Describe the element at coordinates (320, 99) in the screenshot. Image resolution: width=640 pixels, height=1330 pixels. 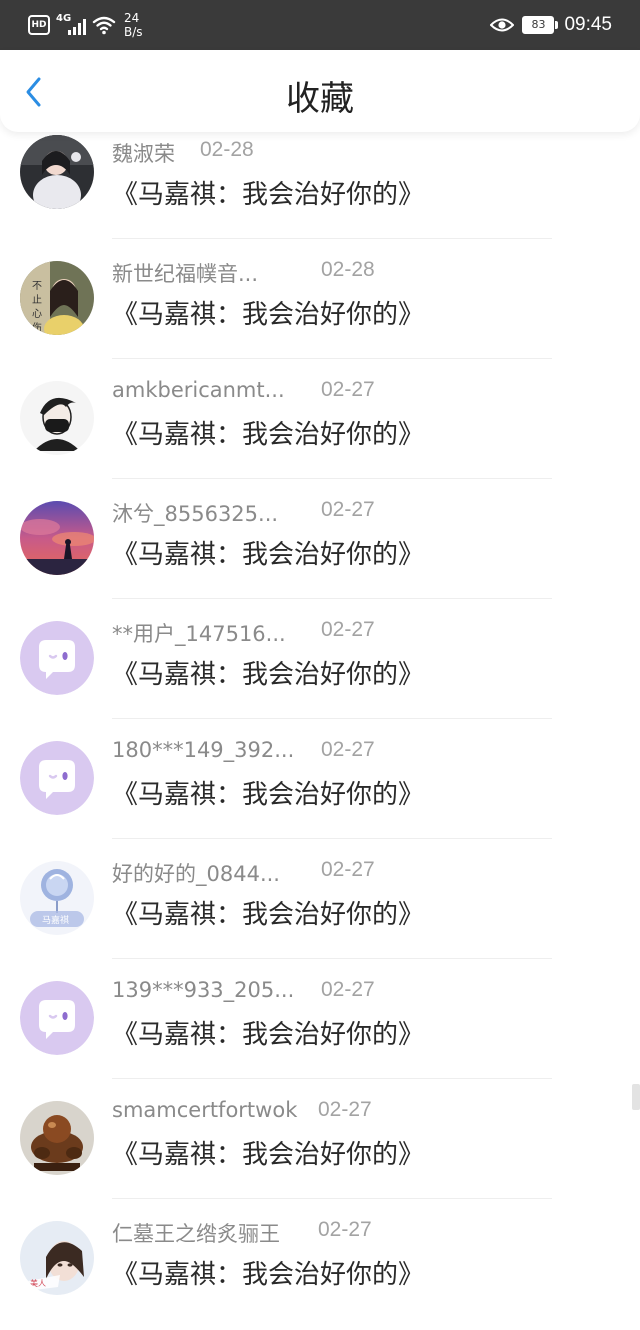
I see `page-title: 收藏` at that location.